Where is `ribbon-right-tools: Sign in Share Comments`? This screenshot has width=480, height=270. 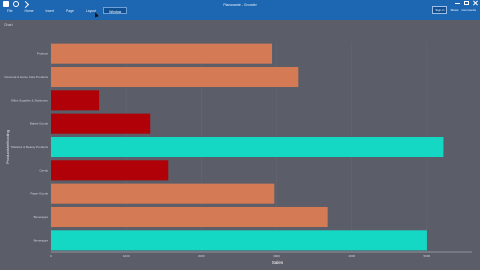
ribbon-right-tools: Sign in Share Comments is located at coordinates (454, 10).